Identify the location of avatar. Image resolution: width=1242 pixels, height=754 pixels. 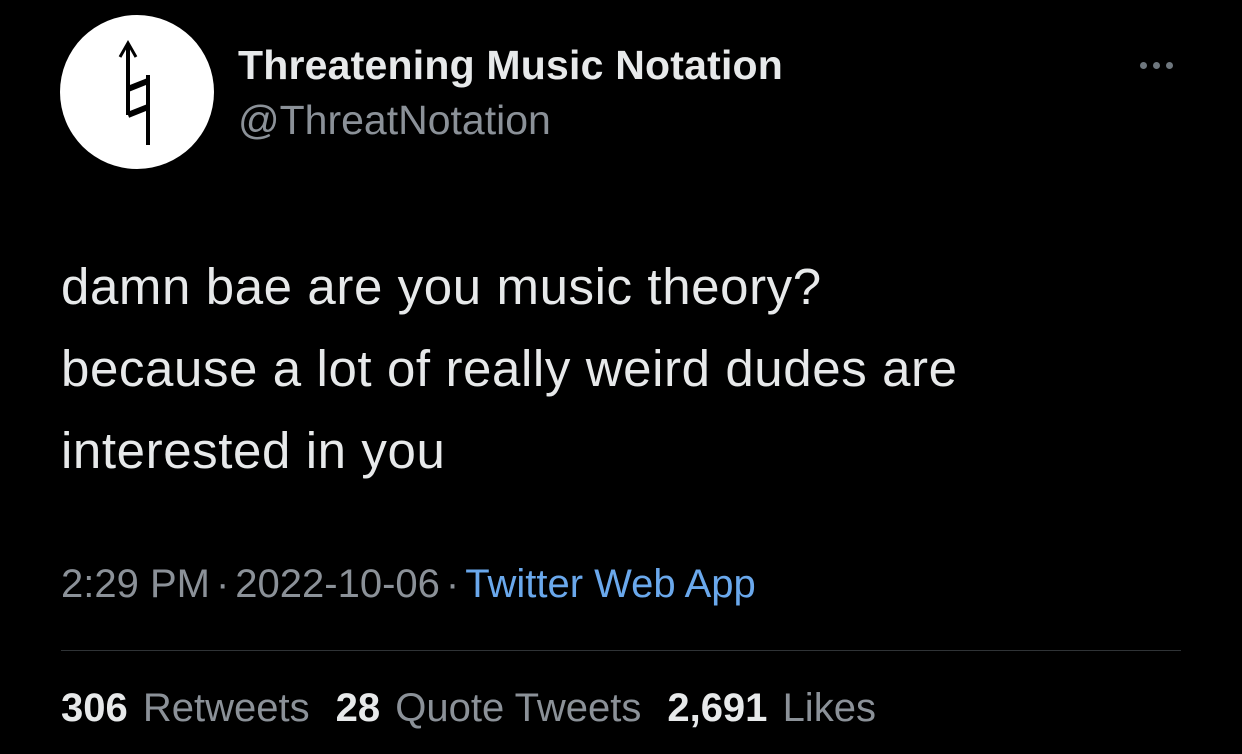
(137, 92).